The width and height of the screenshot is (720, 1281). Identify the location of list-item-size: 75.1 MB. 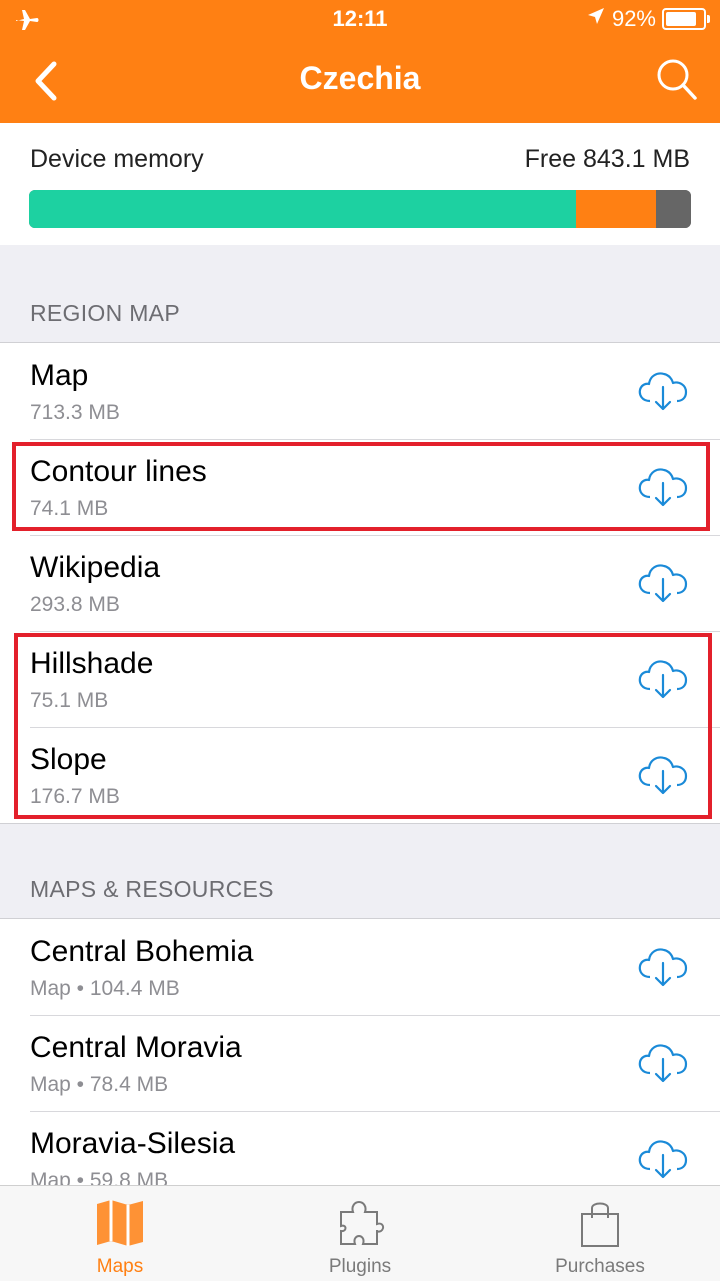
(69, 700).